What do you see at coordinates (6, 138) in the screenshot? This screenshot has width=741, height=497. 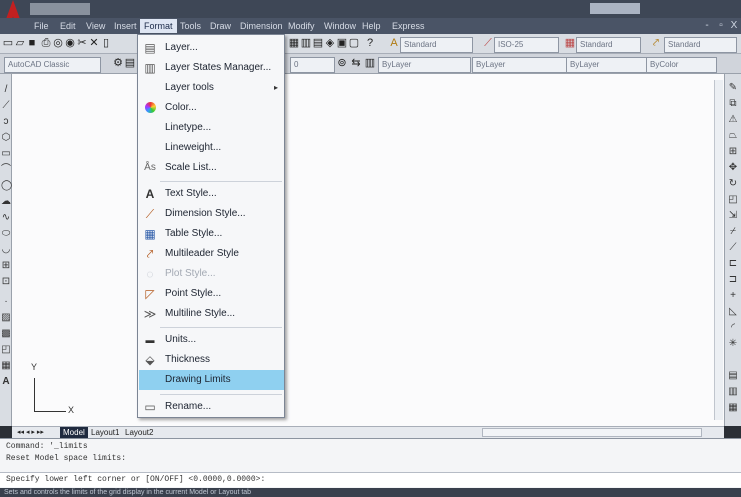 I see `polygon-icon: ⬡` at bounding box center [6, 138].